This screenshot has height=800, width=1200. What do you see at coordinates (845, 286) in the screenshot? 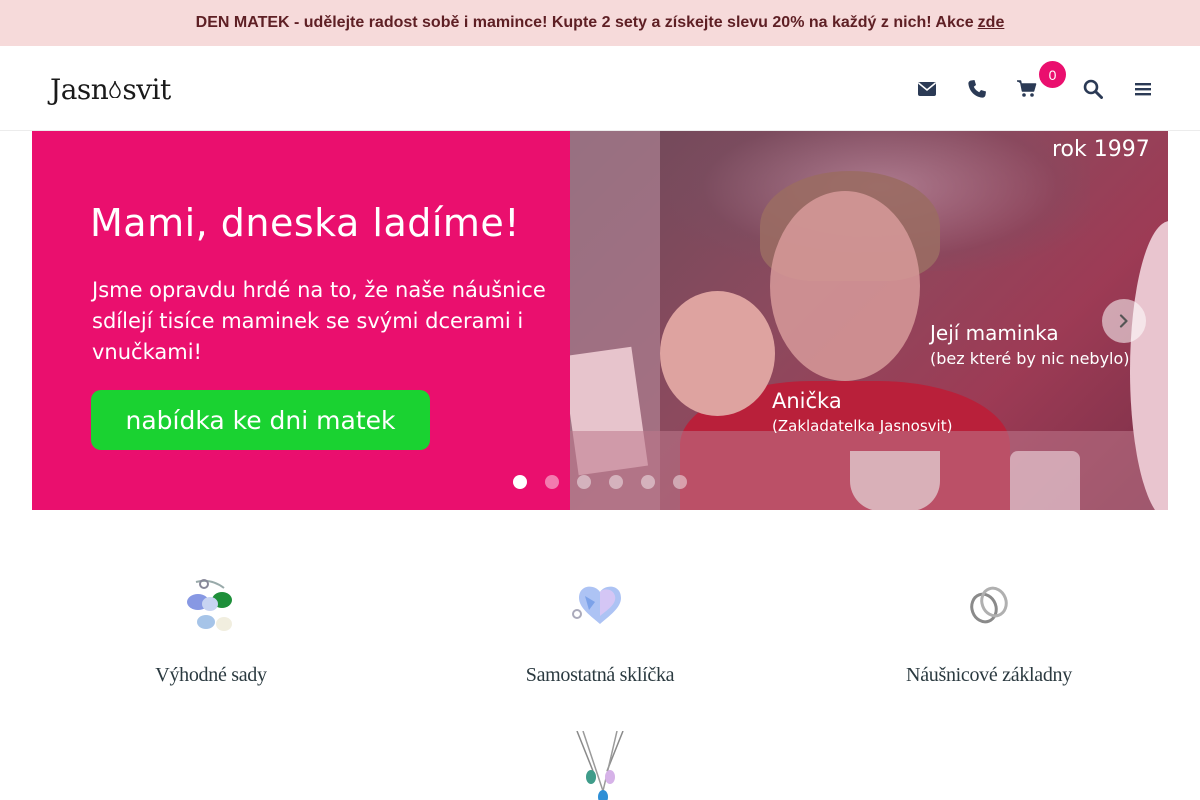
I see `photo-woman-face` at bounding box center [845, 286].